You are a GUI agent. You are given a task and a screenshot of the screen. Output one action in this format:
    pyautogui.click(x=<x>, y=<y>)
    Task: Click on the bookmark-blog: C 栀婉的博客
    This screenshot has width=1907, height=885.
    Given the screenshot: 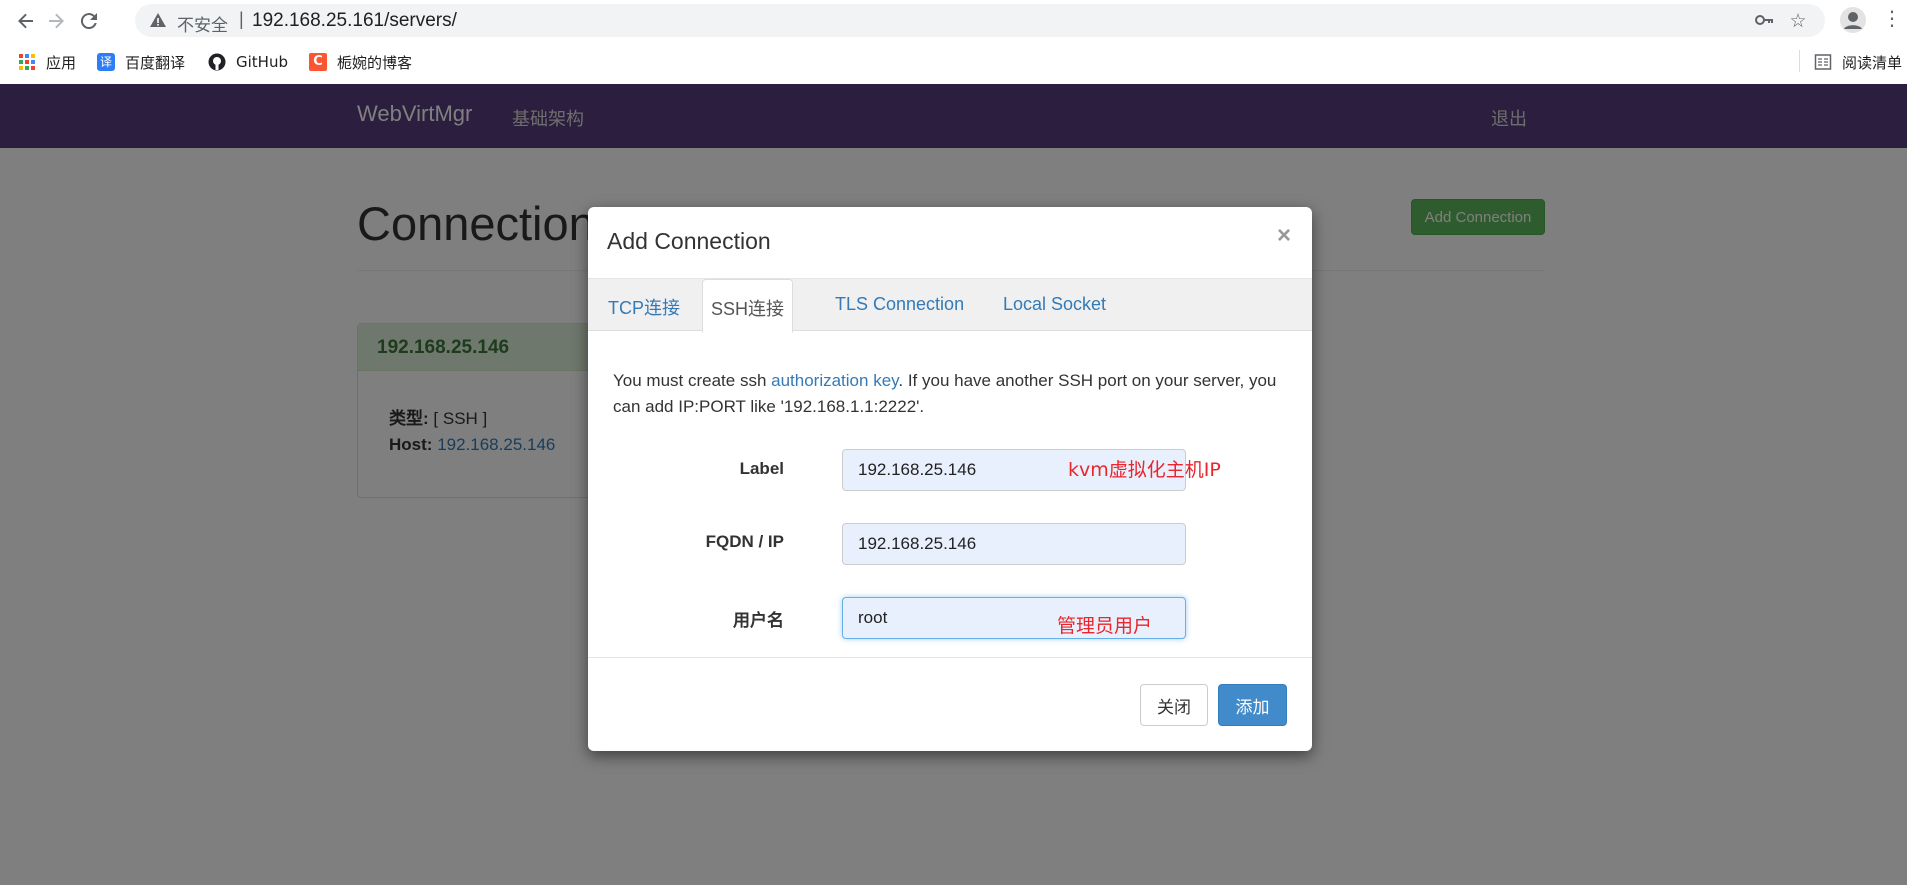 What is the action you would take?
    pyautogui.click(x=360, y=62)
    